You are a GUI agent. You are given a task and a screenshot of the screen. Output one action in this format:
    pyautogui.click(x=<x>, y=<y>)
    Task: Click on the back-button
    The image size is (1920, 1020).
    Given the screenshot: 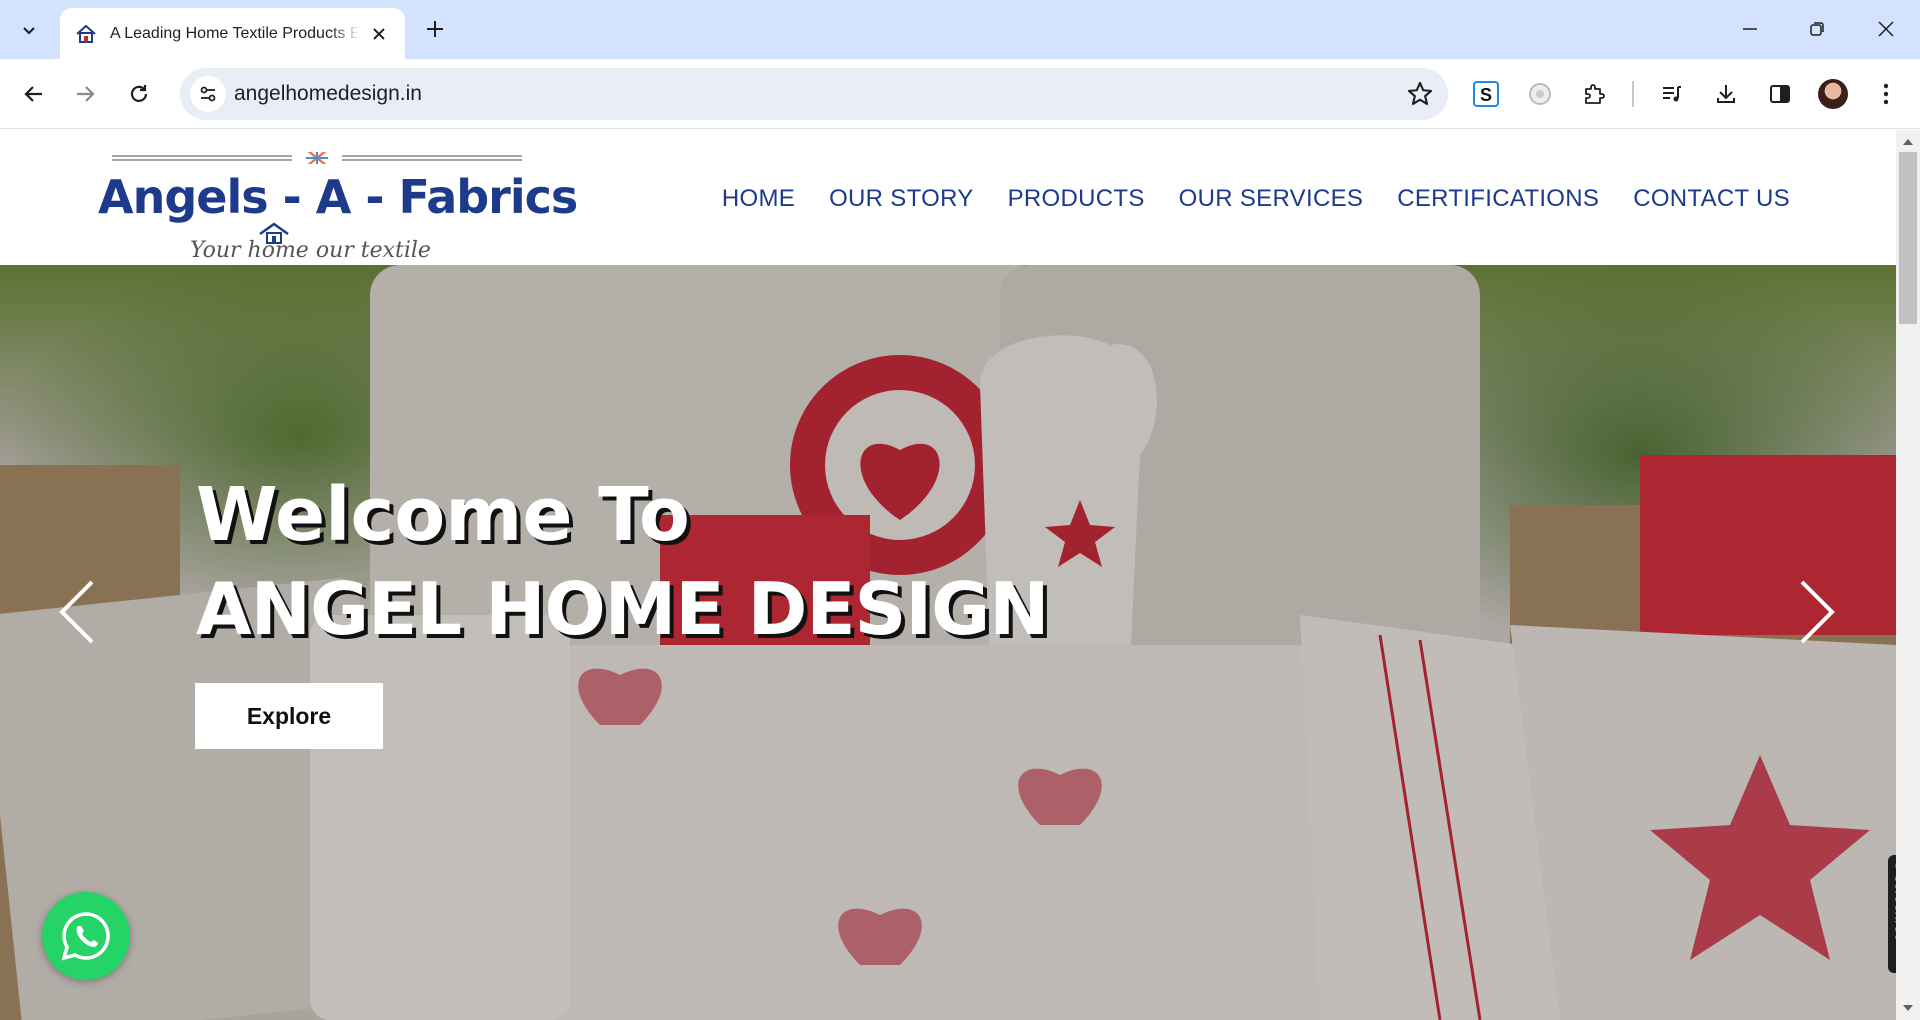 What is the action you would take?
    pyautogui.click(x=33, y=94)
    